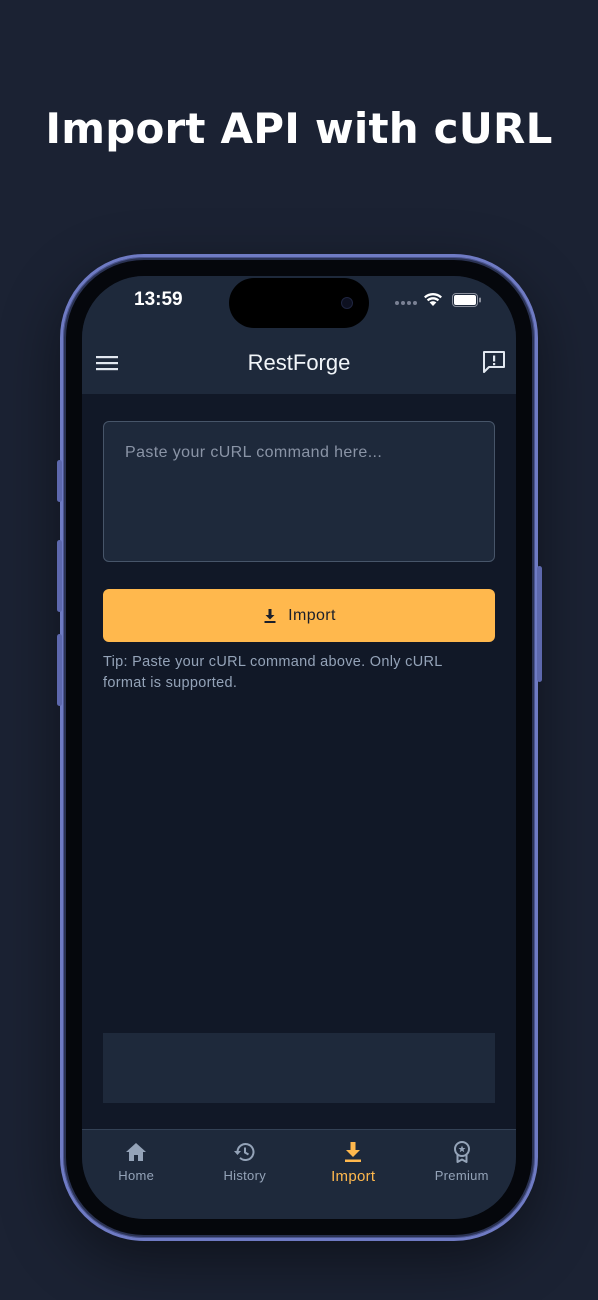  Describe the element at coordinates (158, 299) in the screenshot. I see `status-time: 13:59` at that location.